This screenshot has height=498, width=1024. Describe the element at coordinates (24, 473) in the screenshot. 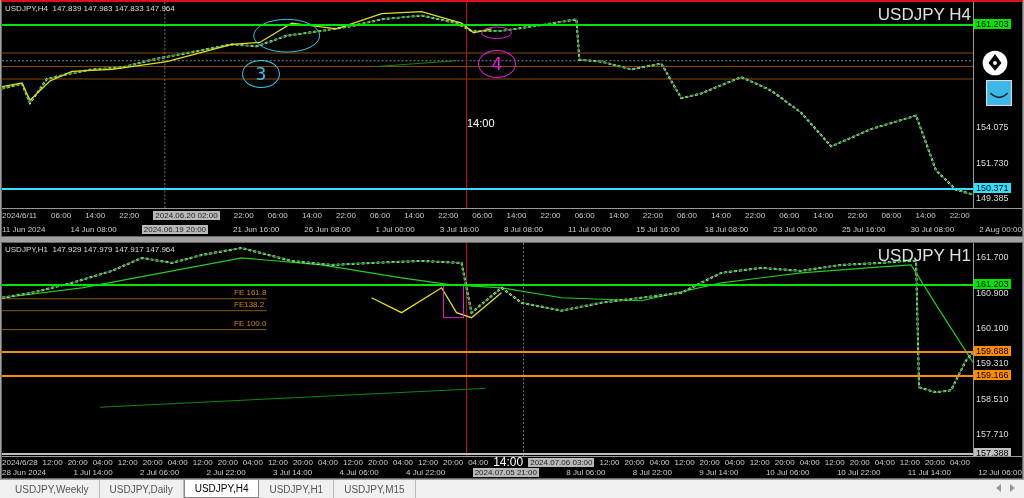

I see `date-label: 28 Jun 2024` at that location.